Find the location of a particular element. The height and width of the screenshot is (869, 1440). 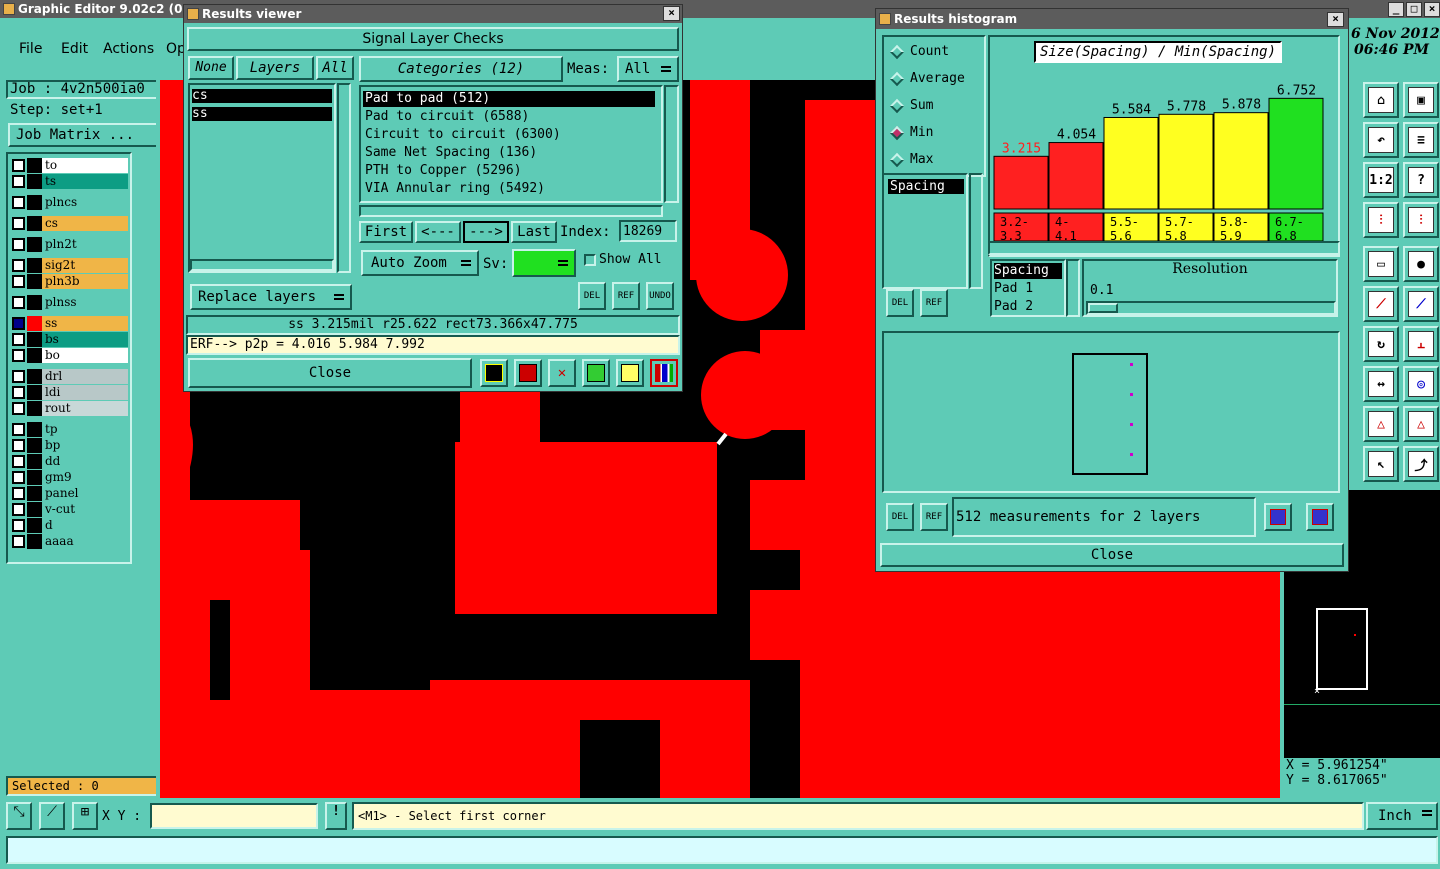

tool-arc: ↻ is located at coordinates (1381, 344).